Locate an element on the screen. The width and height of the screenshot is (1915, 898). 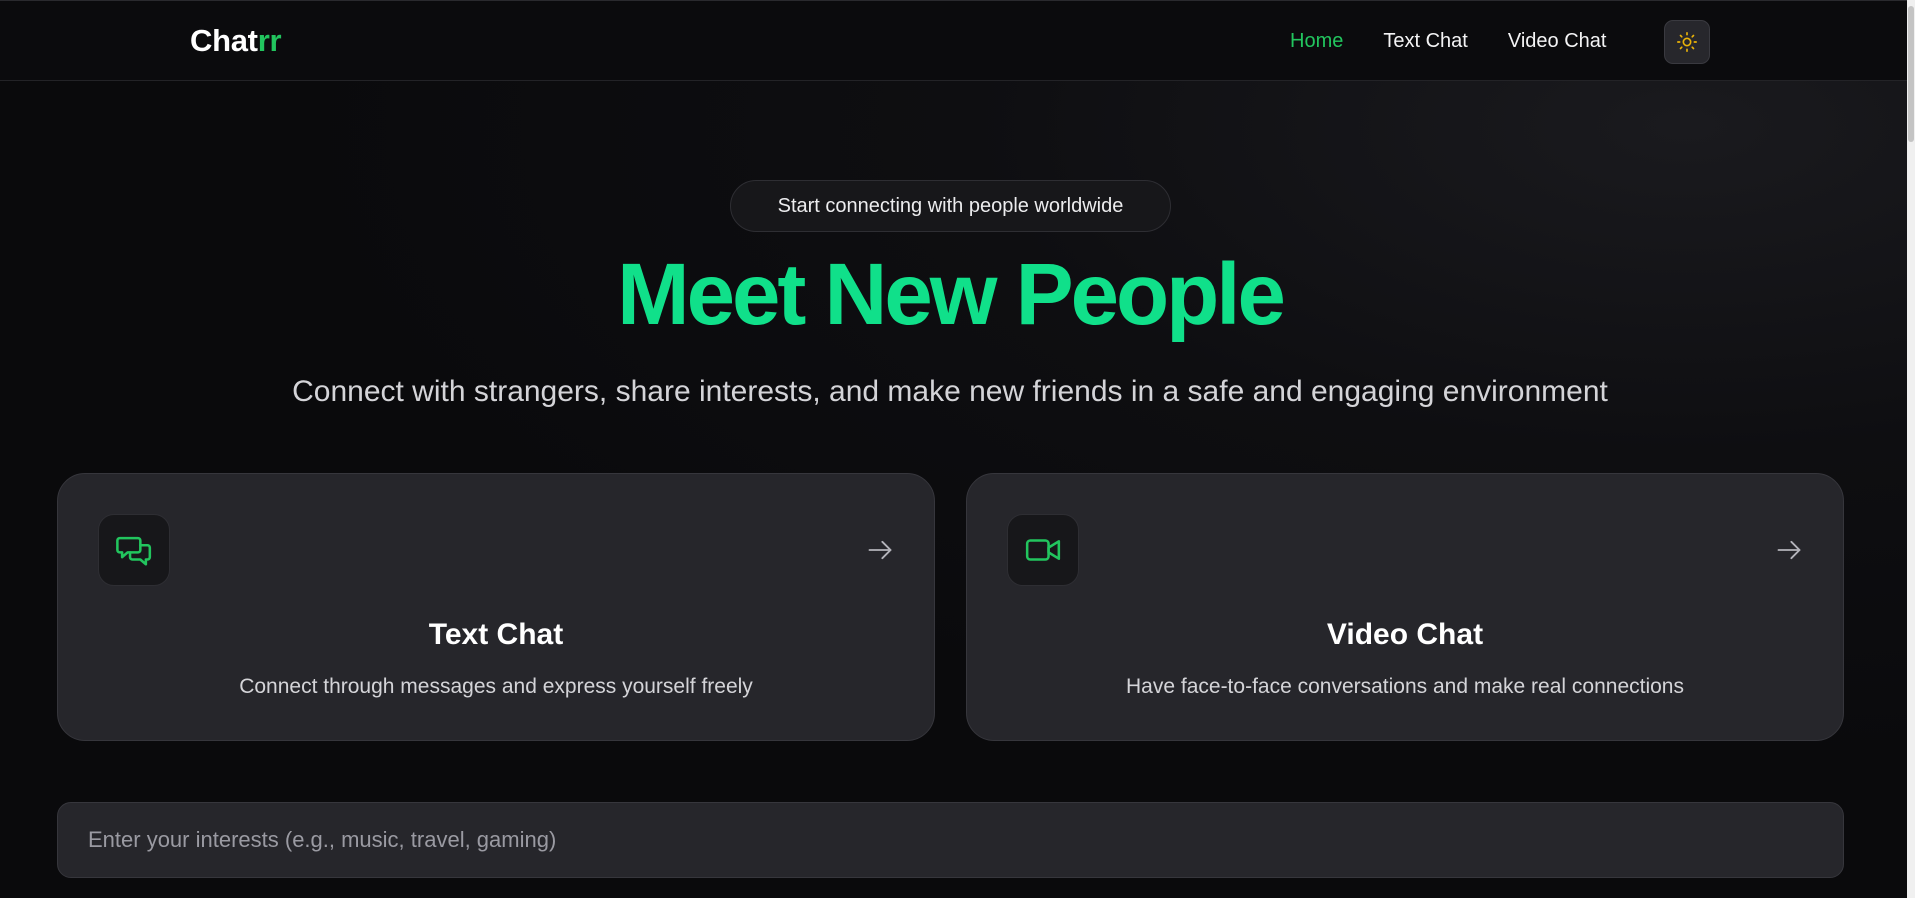
nav-links: Home Text Chat Video Chat is located at coordinates (1448, 41).